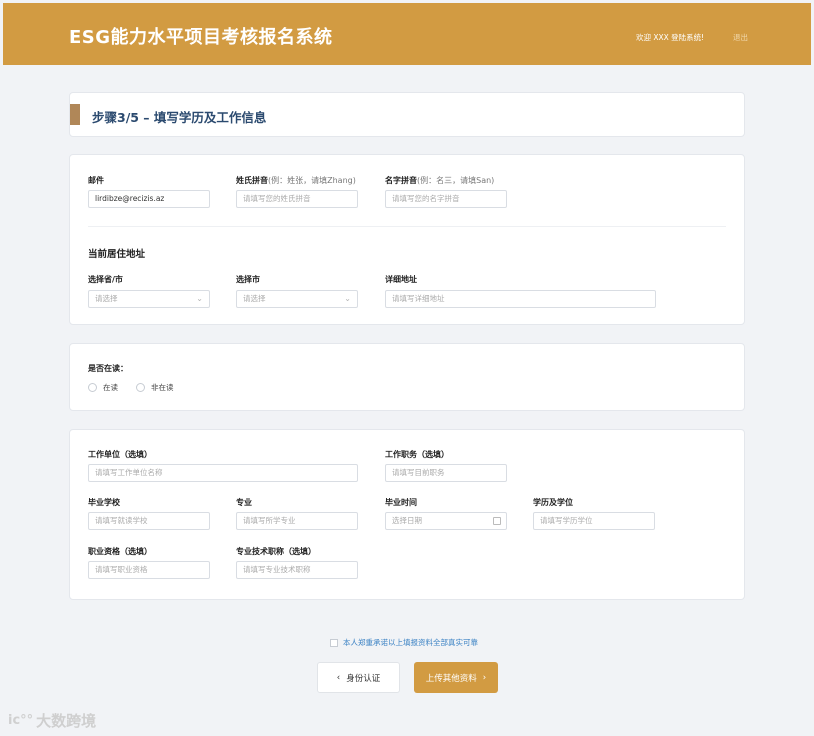 The height and width of the screenshot is (736, 814). Describe the element at coordinates (401, 502) in the screenshot. I see `graduation-time-label: 毕业时间` at that location.